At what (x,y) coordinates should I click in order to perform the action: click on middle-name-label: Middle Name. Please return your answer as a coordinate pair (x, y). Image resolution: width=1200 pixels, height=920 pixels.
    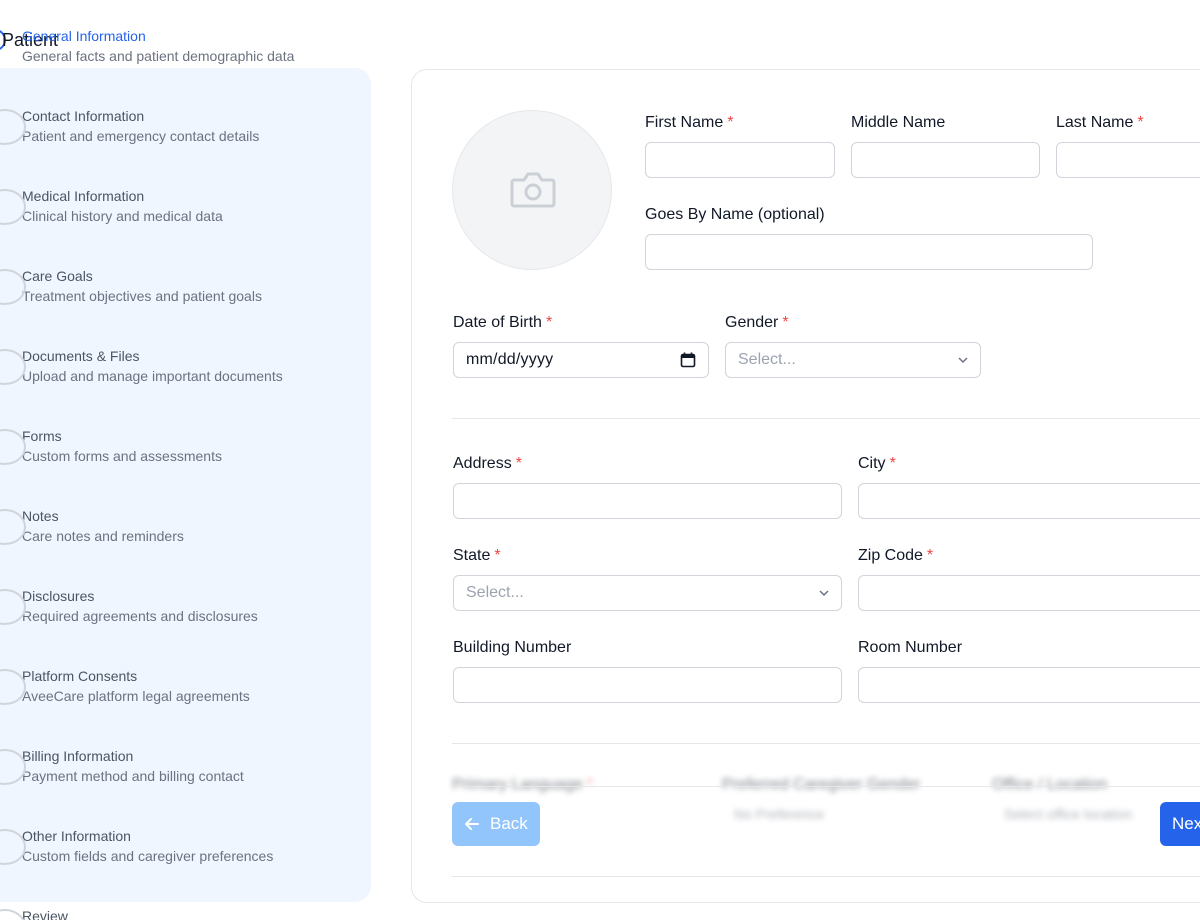
    Looking at the image, I should click on (898, 122).